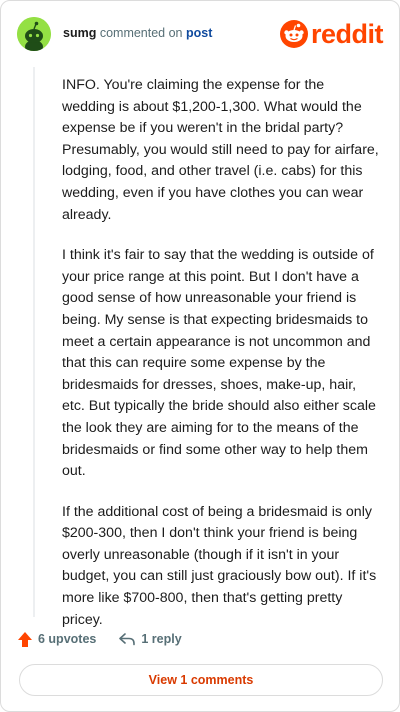 Image resolution: width=400 pixels, height=712 pixels. What do you see at coordinates (34, 34) in the screenshot?
I see `snoo-avatar-icon` at bounding box center [34, 34].